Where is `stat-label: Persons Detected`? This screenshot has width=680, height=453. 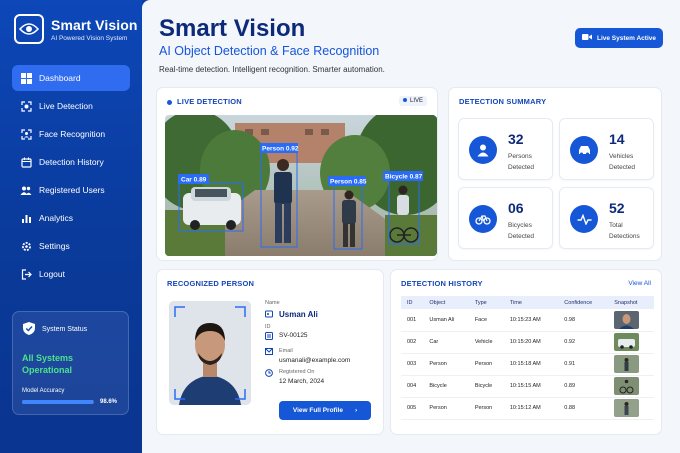
stat-label: Persons Detected is located at coordinates (521, 162).